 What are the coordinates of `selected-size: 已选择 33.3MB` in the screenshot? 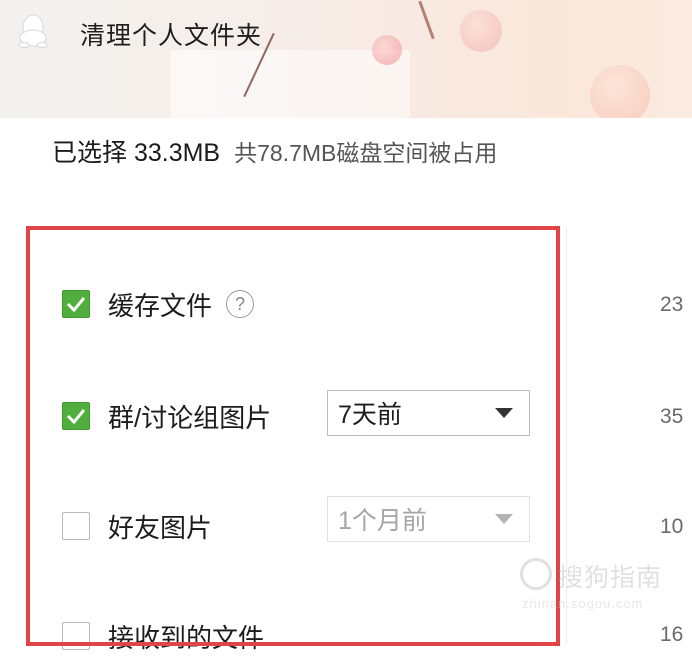 It's located at (136, 153).